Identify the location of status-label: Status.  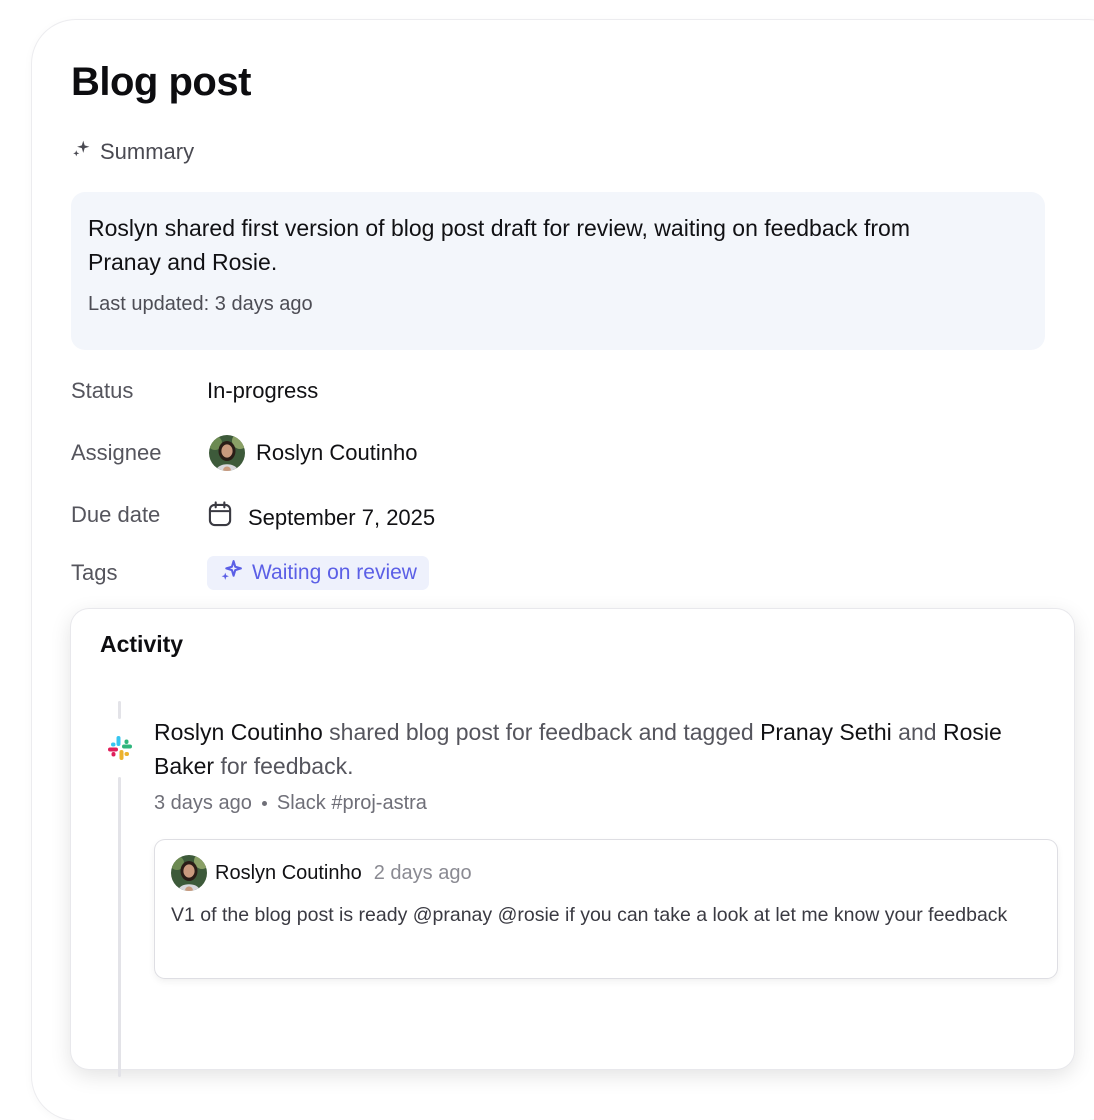
(102, 390).